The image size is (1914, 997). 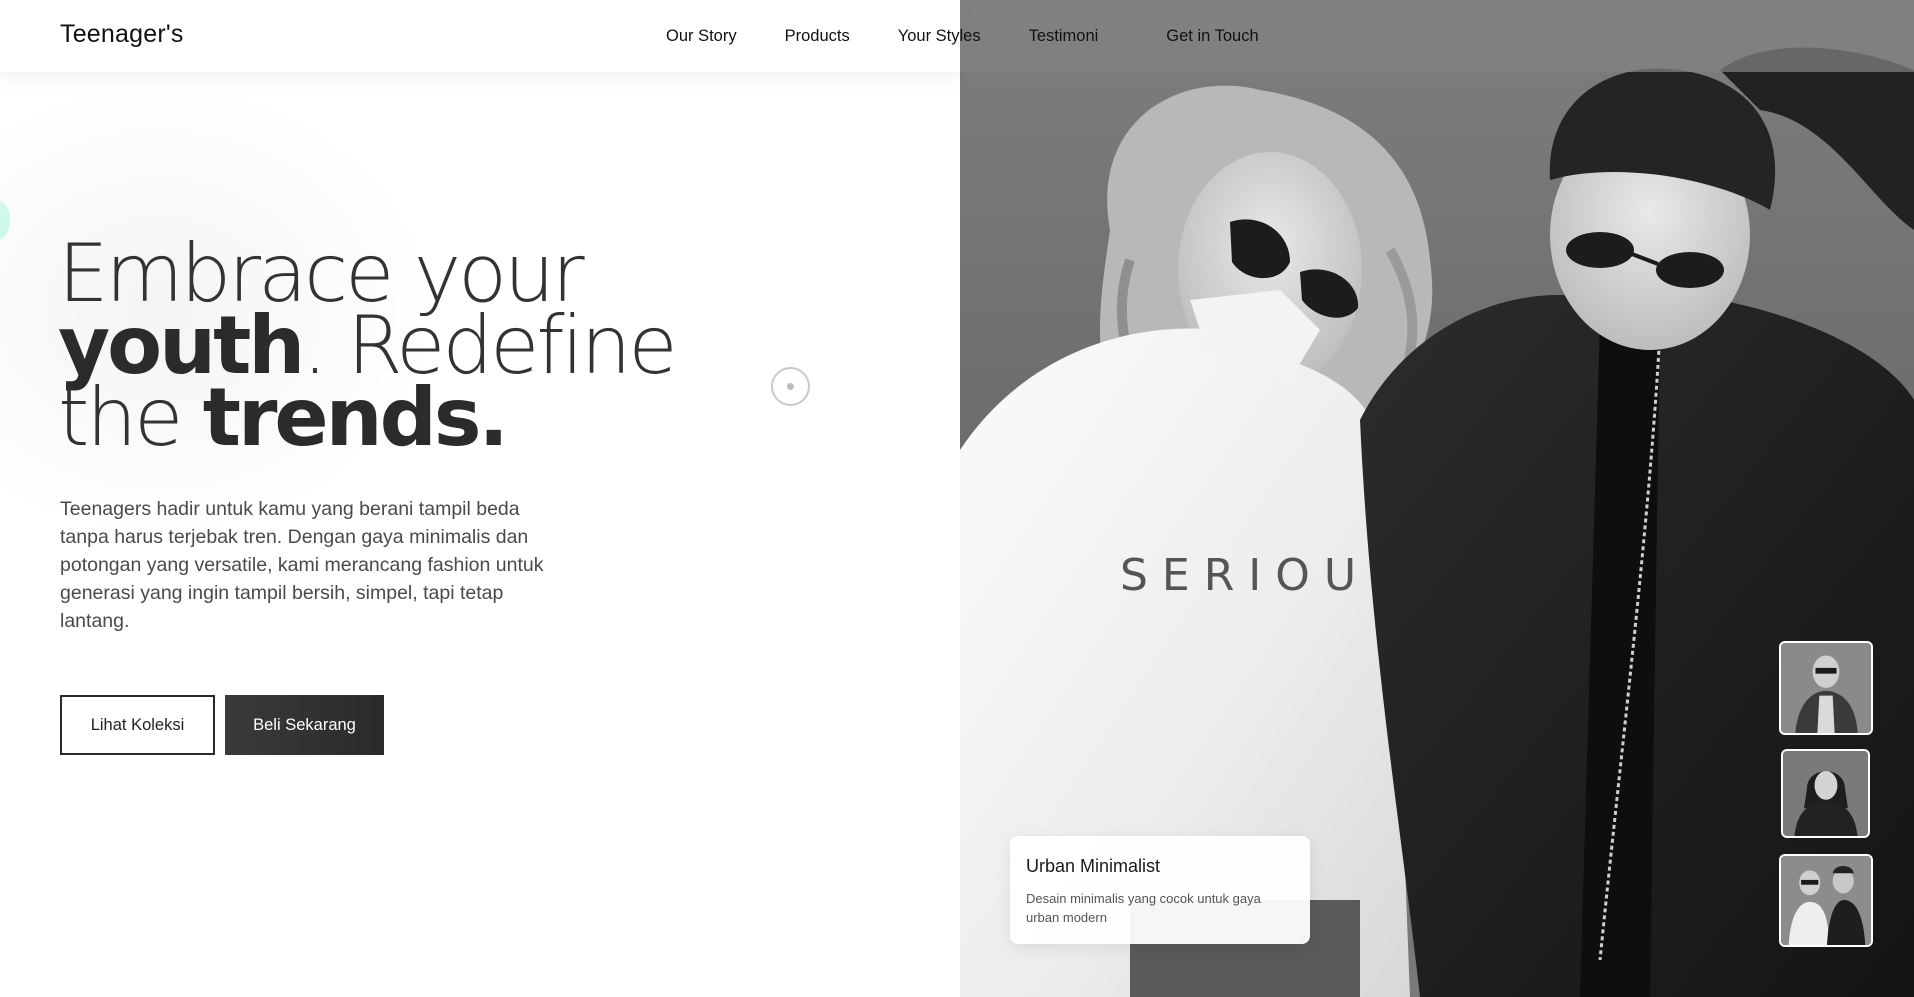 I want to click on nav-testimoni: Testimoni, so click(x=1064, y=36).